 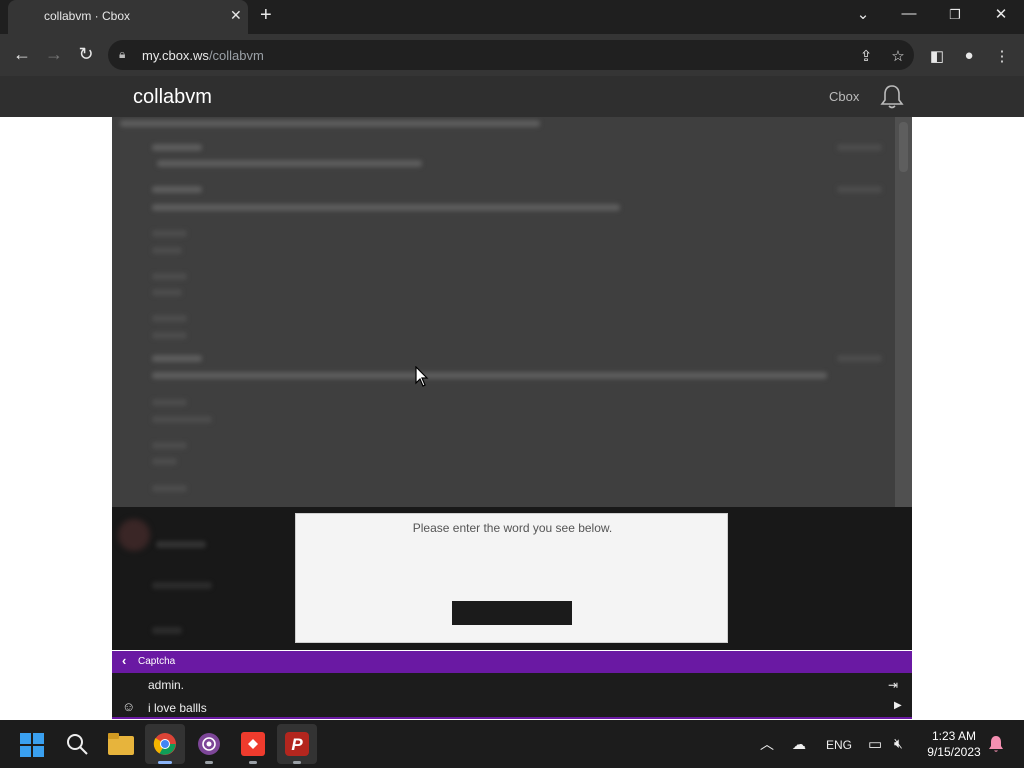 What do you see at coordinates (165, 762) in the screenshot?
I see `active-indicator` at bounding box center [165, 762].